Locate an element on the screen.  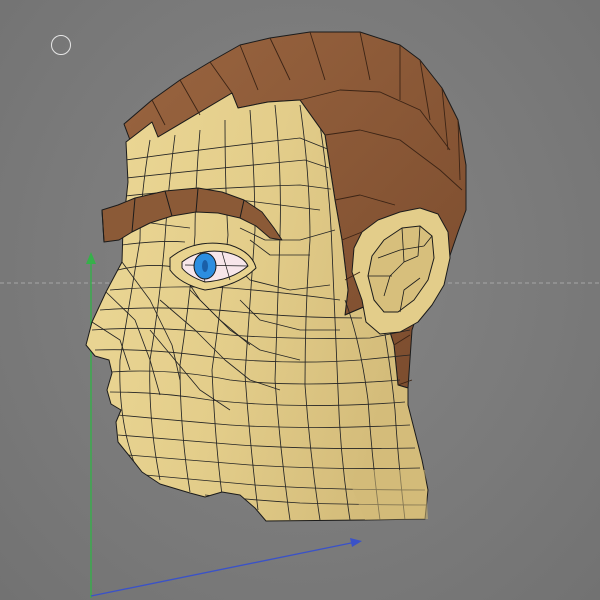
y-axis-arrow-icon is located at coordinates (91, 258).